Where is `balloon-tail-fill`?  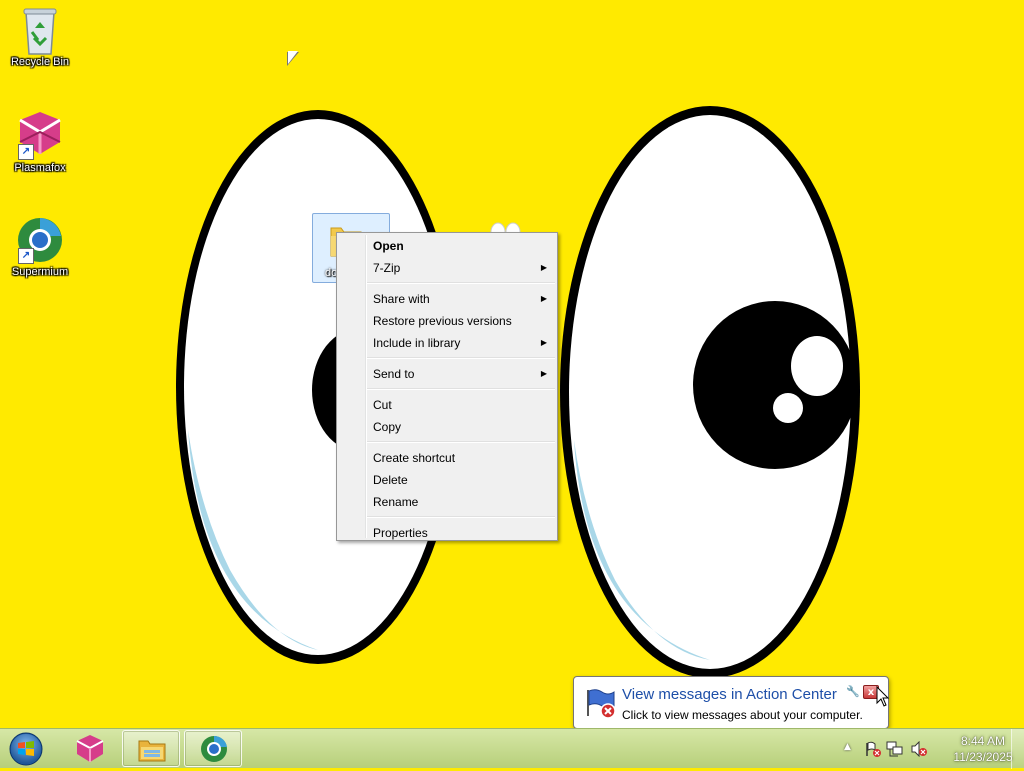
balloon-tail-fill is located at coordinates (293, 57).